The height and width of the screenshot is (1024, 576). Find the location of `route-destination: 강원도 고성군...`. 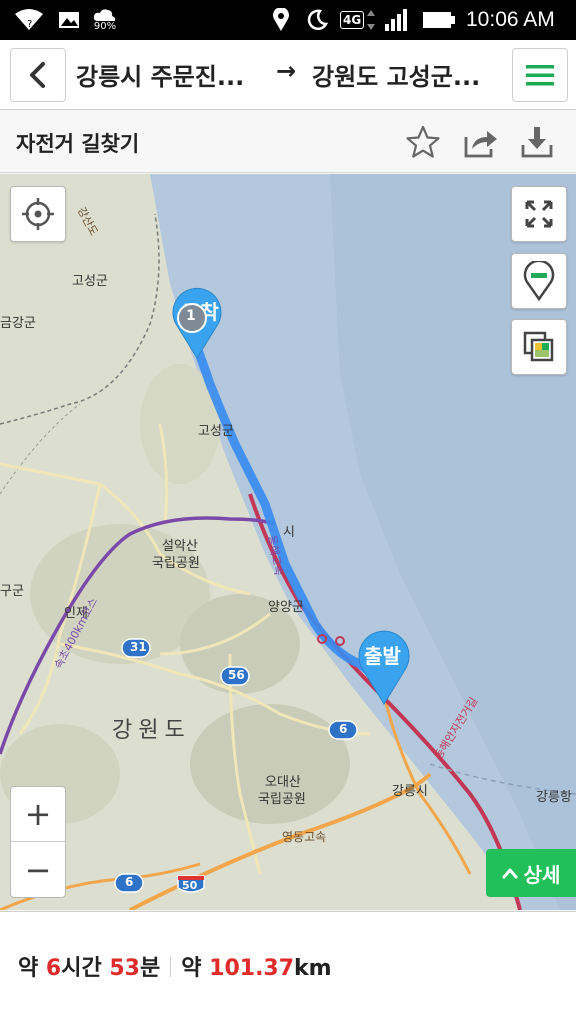

route-destination: 강원도 고성군... is located at coordinates (396, 74).